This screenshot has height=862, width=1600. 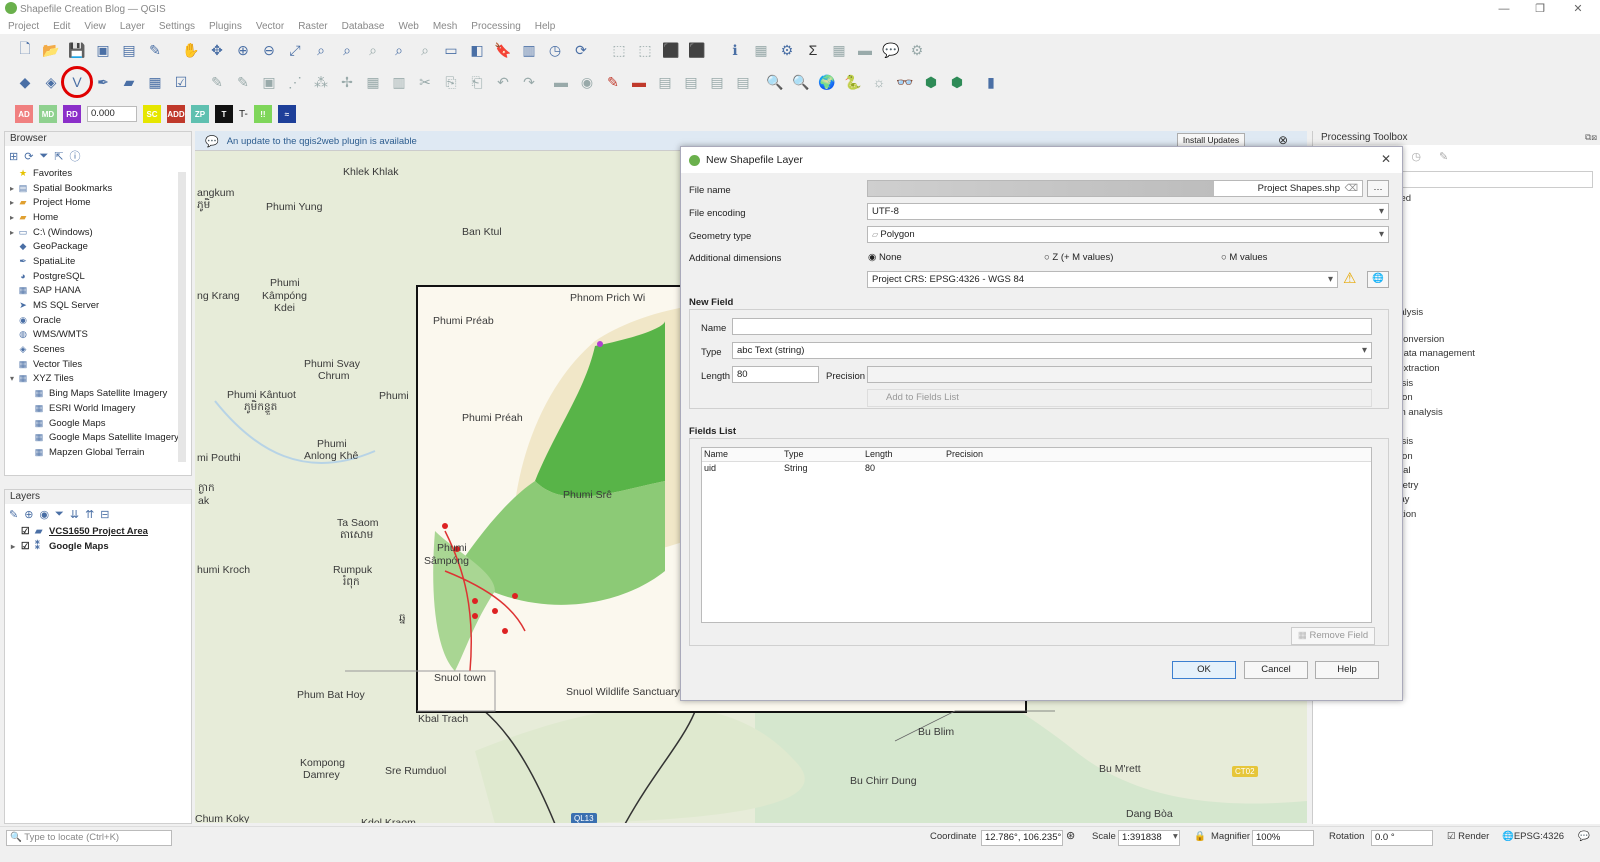 What do you see at coordinates (1276, 670) in the screenshot?
I see `cancel-button: Cancel` at bounding box center [1276, 670].